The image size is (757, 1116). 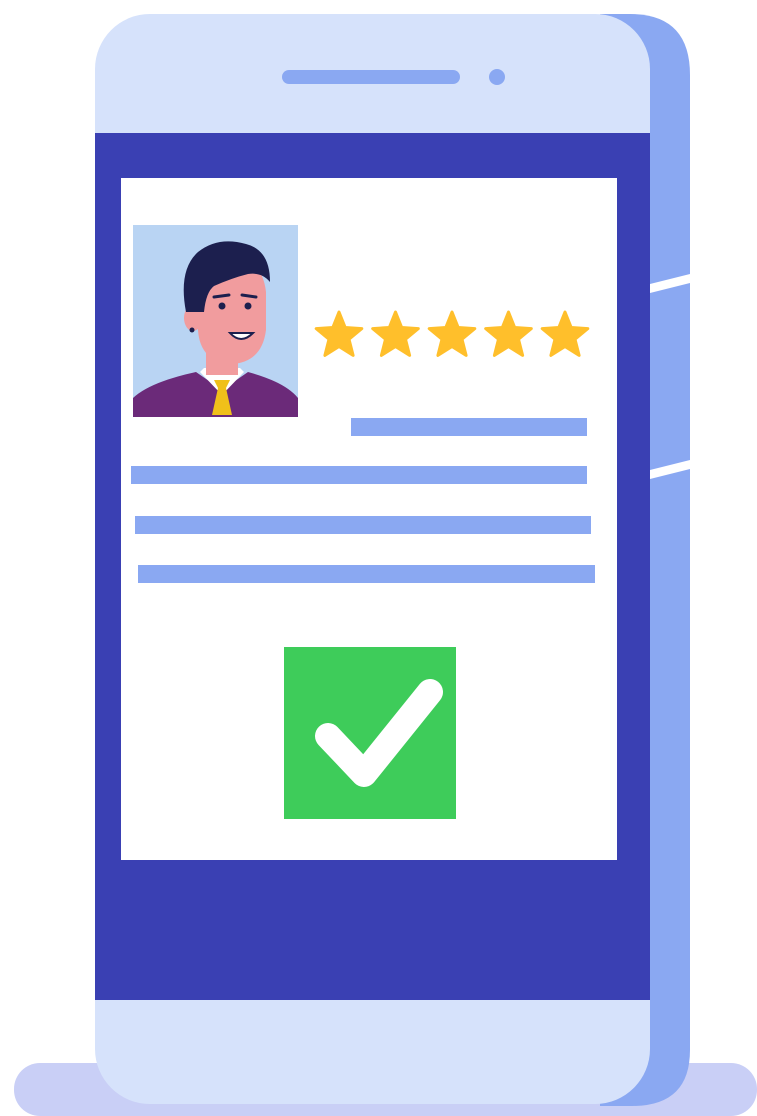 I want to click on speaker-slot, so click(x=371, y=77).